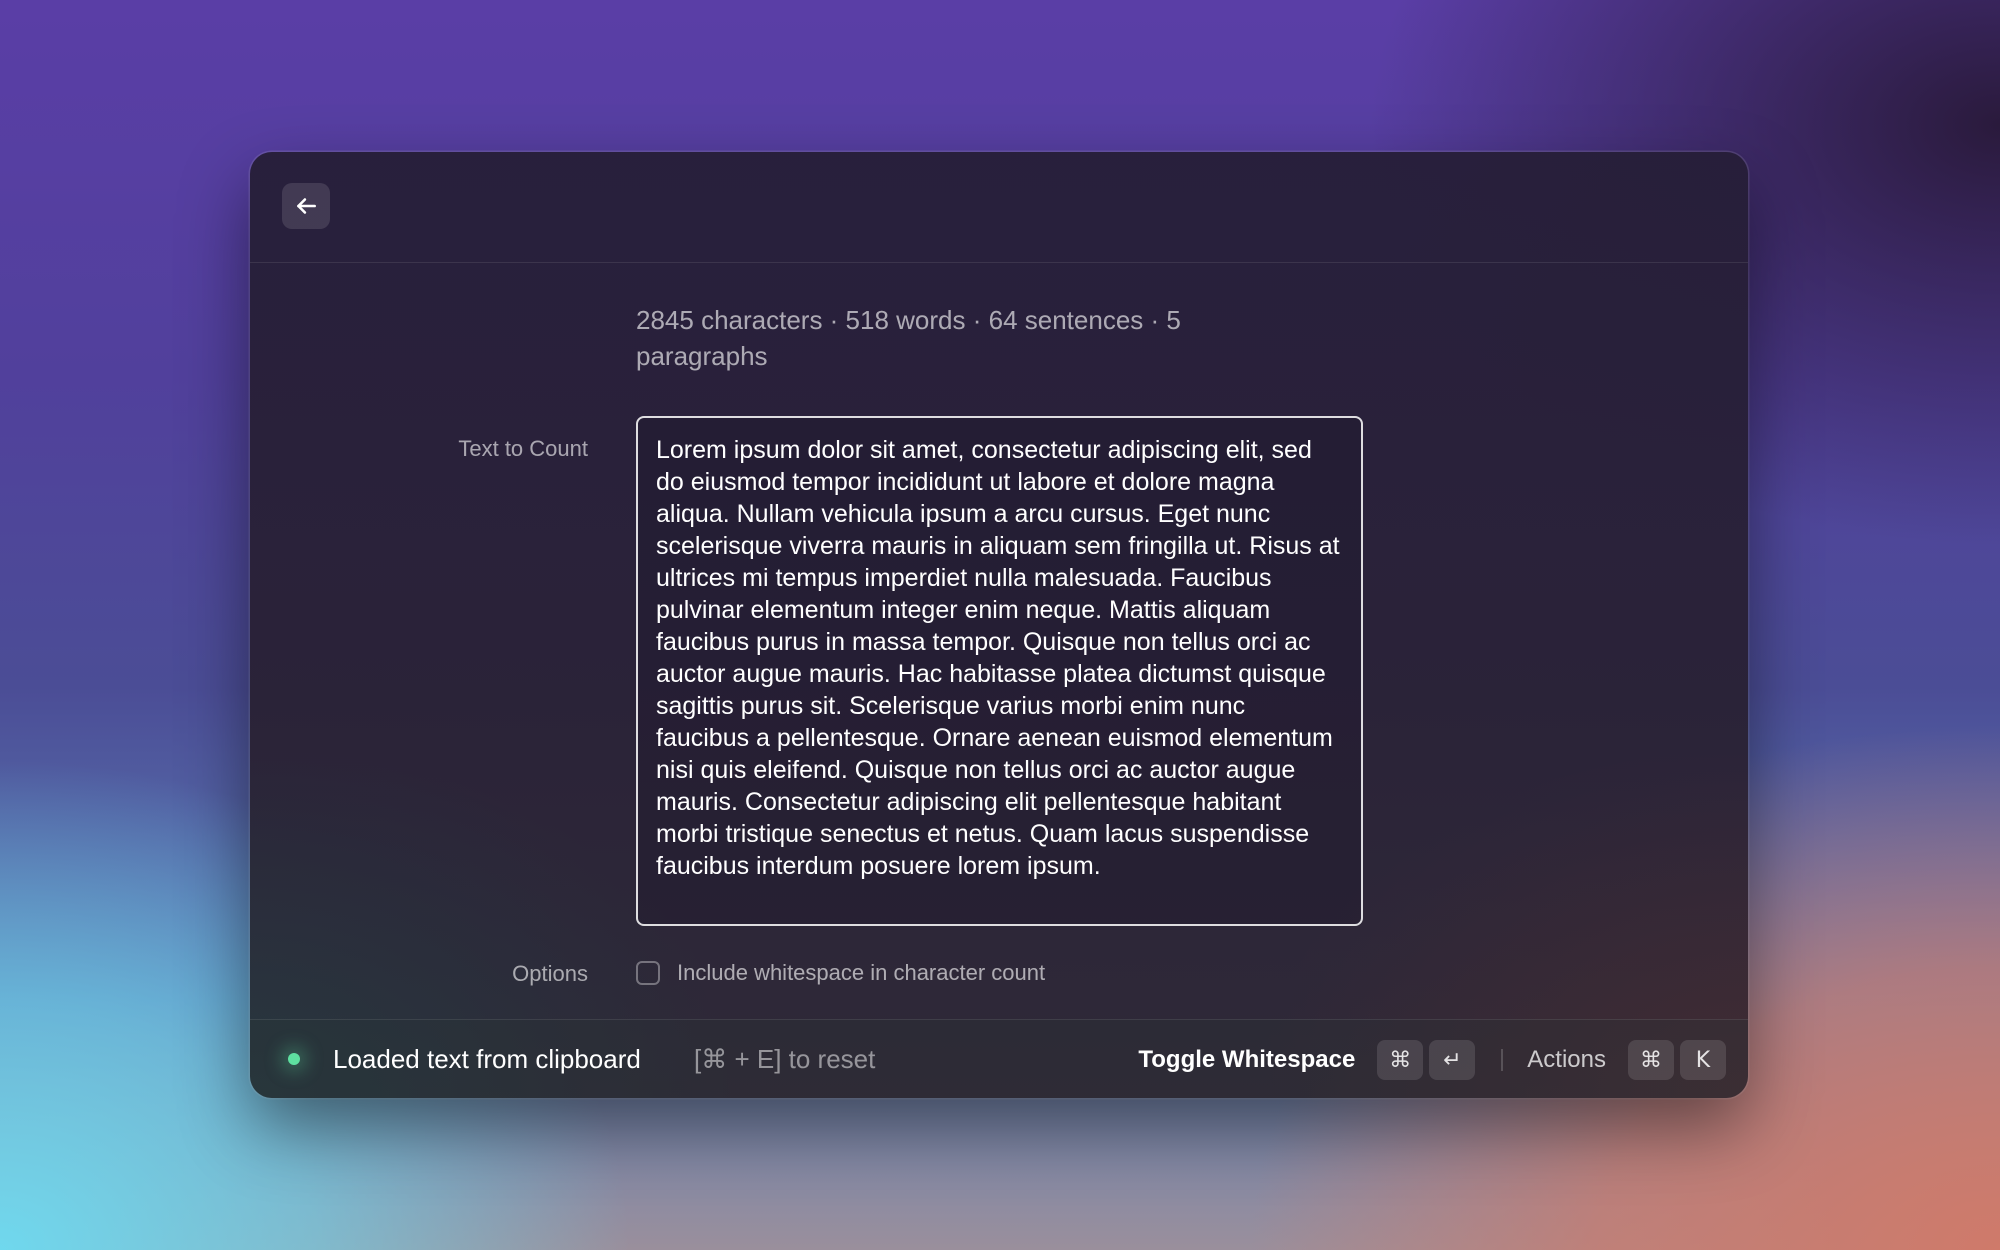  I want to click on whitespace-checkbox, so click(648, 973).